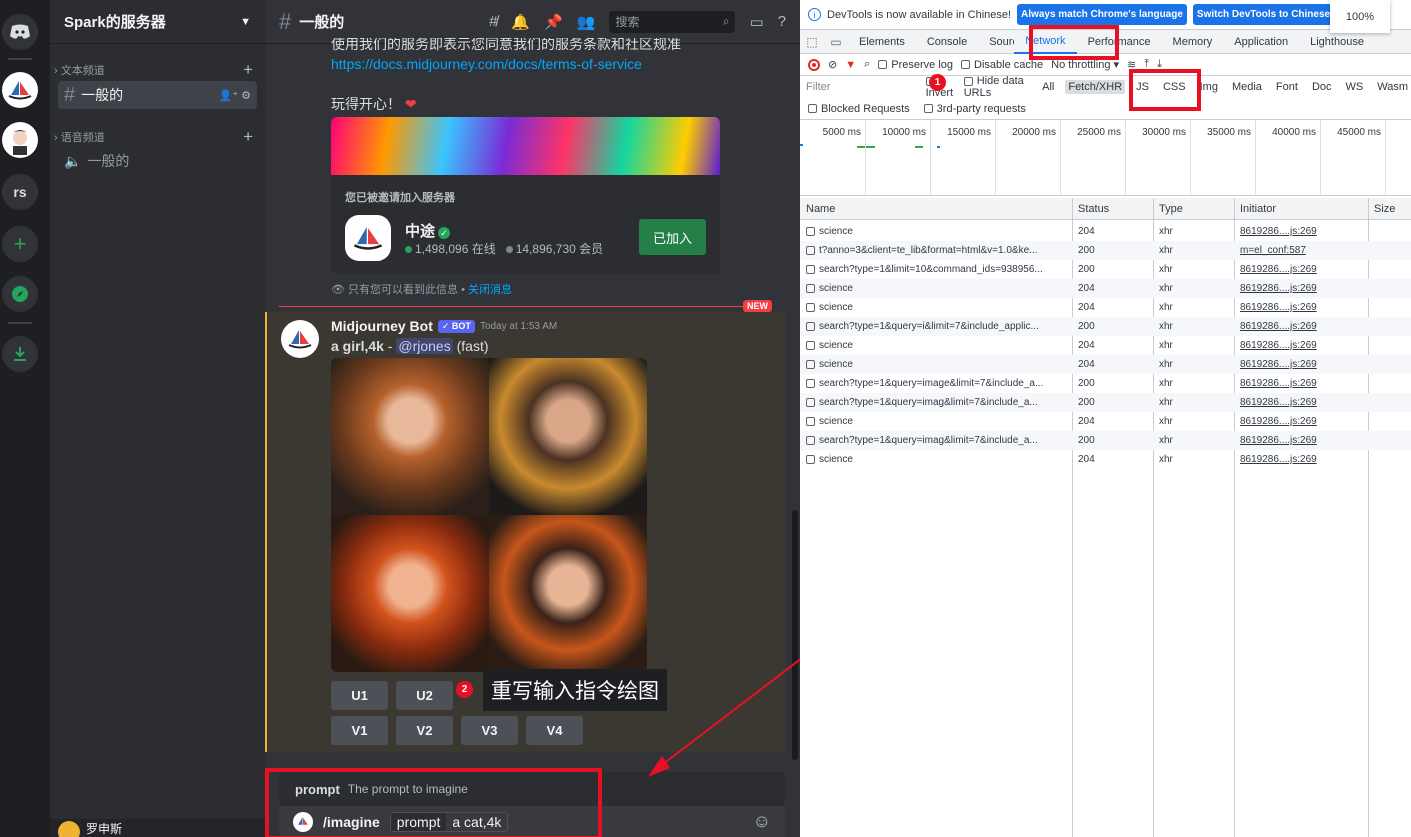  Describe the element at coordinates (248, 70) in the screenshot. I see `add-channel-icon: +` at that location.